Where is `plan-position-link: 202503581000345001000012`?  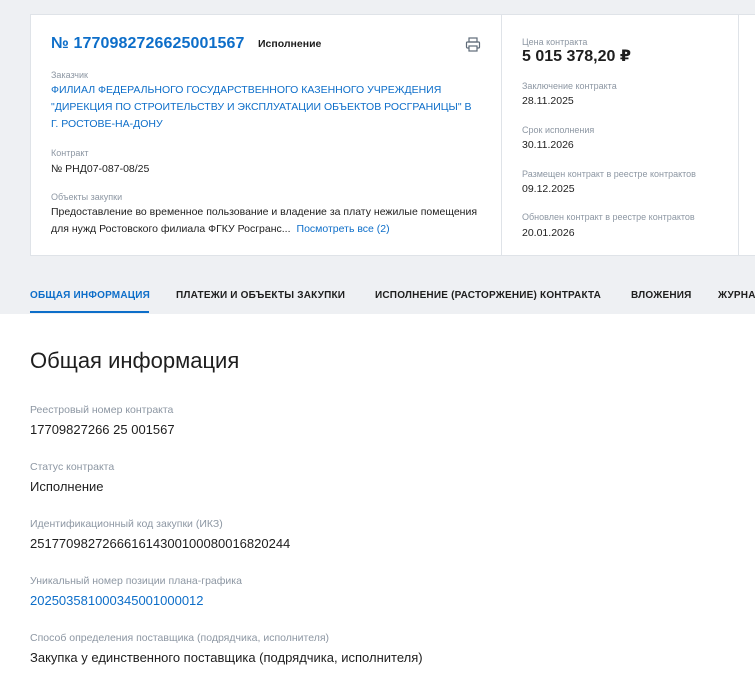 plan-position-link: 202503581000345001000012 is located at coordinates (117, 600).